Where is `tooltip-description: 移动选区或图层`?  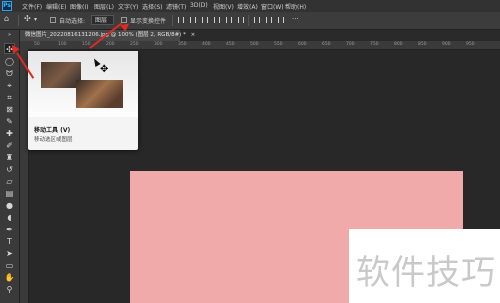
tooltip-description: 移动选区或图层 is located at coordinates (53, 140).